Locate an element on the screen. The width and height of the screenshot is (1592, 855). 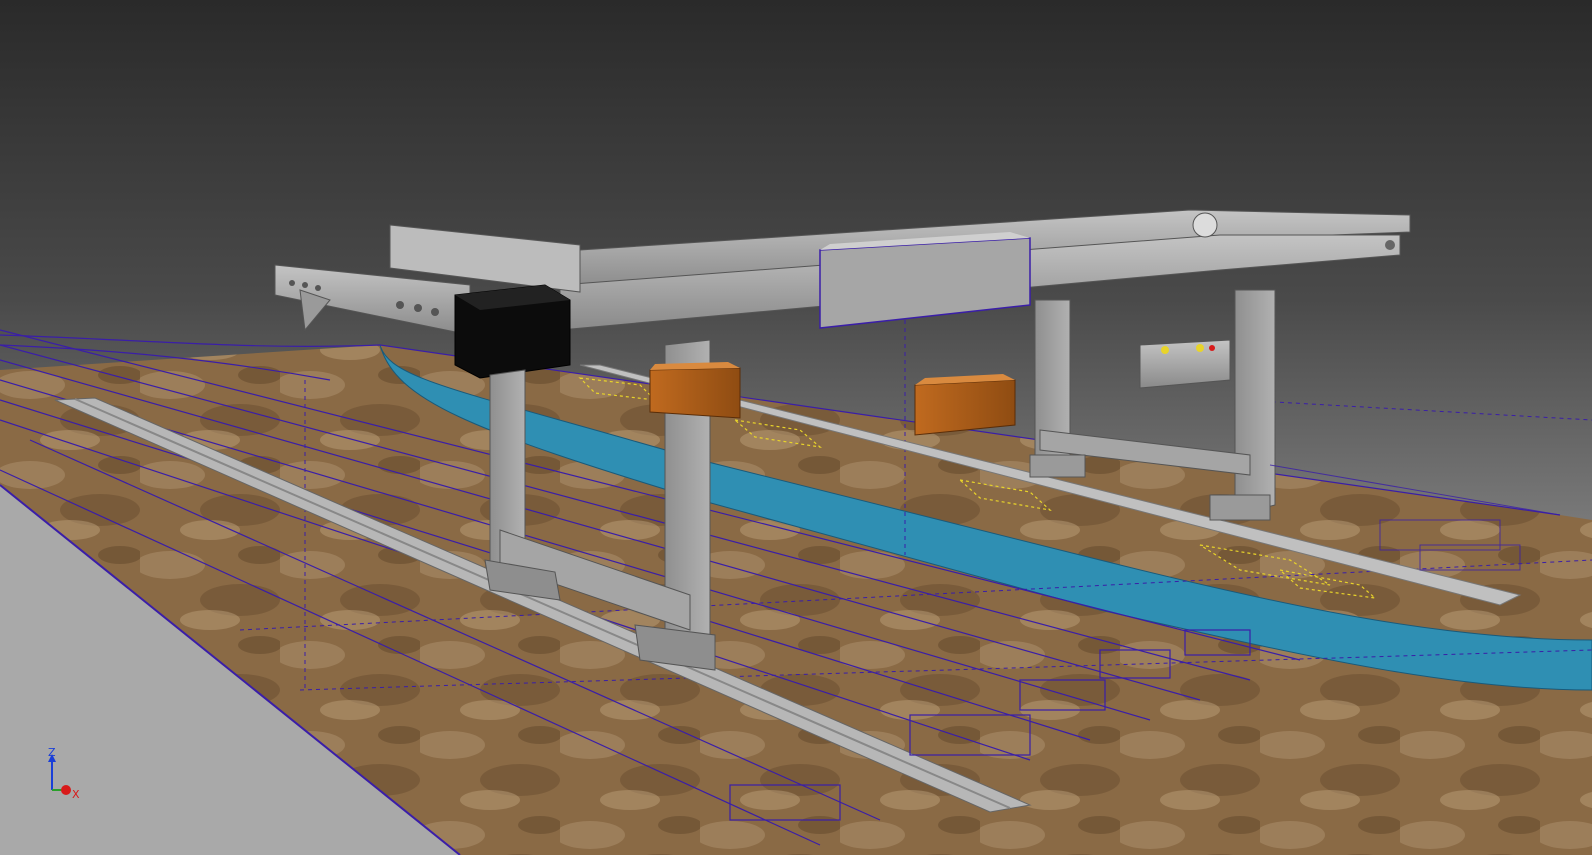
trolley-cab is located at coordinates (512, 331).